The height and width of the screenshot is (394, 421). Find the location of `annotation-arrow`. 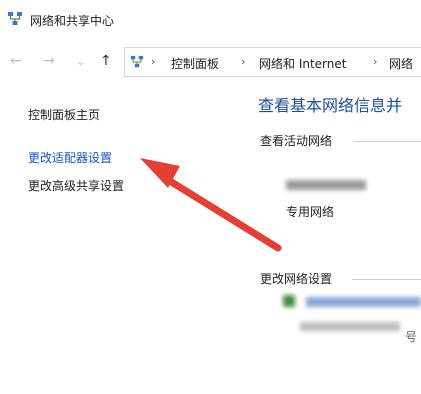

annotation-arrow is located at coordinates (211, 205).